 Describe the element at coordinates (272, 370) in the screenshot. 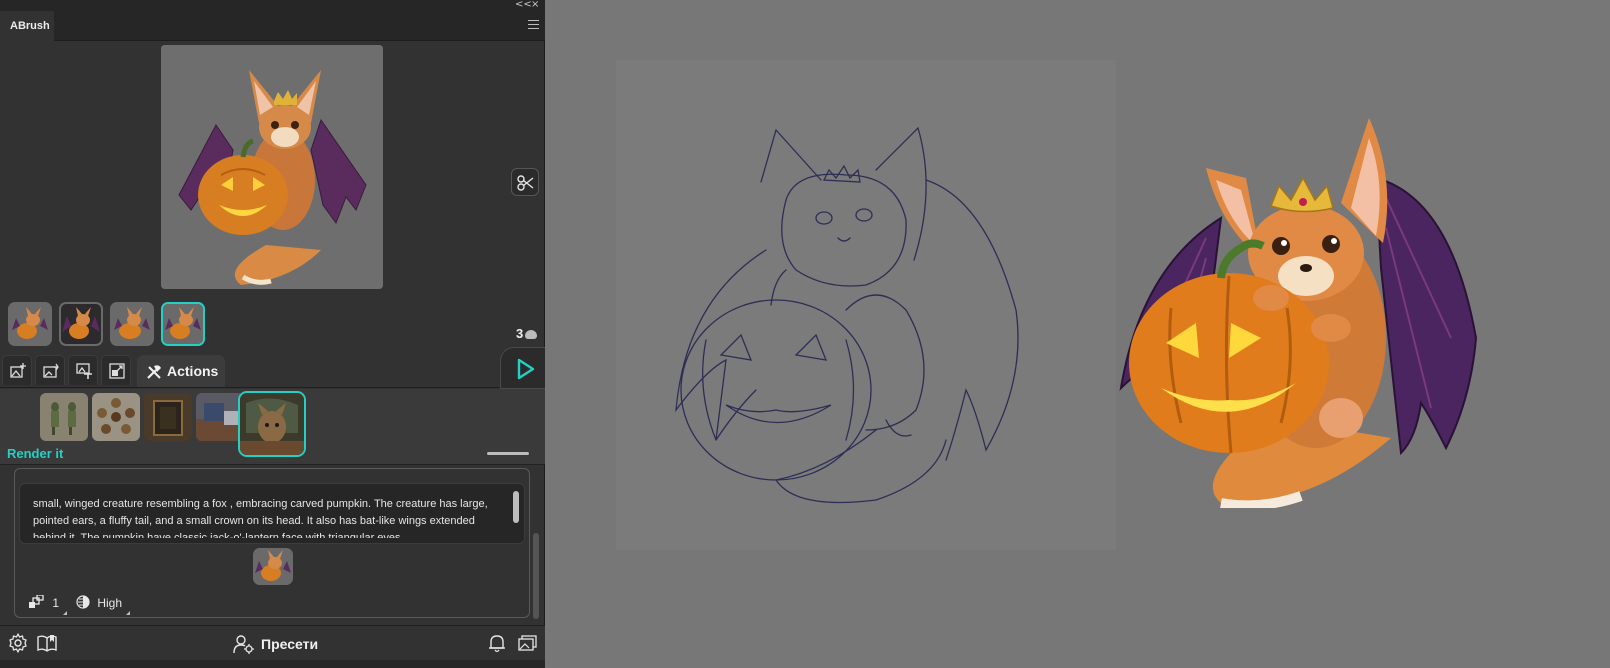

I see `tool-tabs: Actions` at that location.